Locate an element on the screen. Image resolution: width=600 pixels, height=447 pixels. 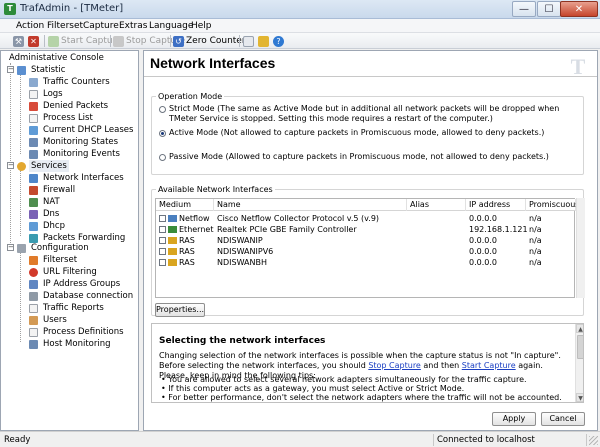
connection-status: Connected to localhost is located at coordinates (510, 440).